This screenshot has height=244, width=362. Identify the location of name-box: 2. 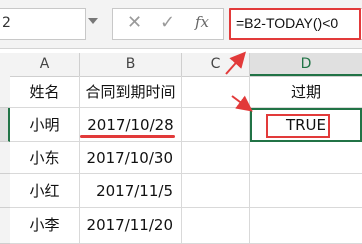
(43, 24).